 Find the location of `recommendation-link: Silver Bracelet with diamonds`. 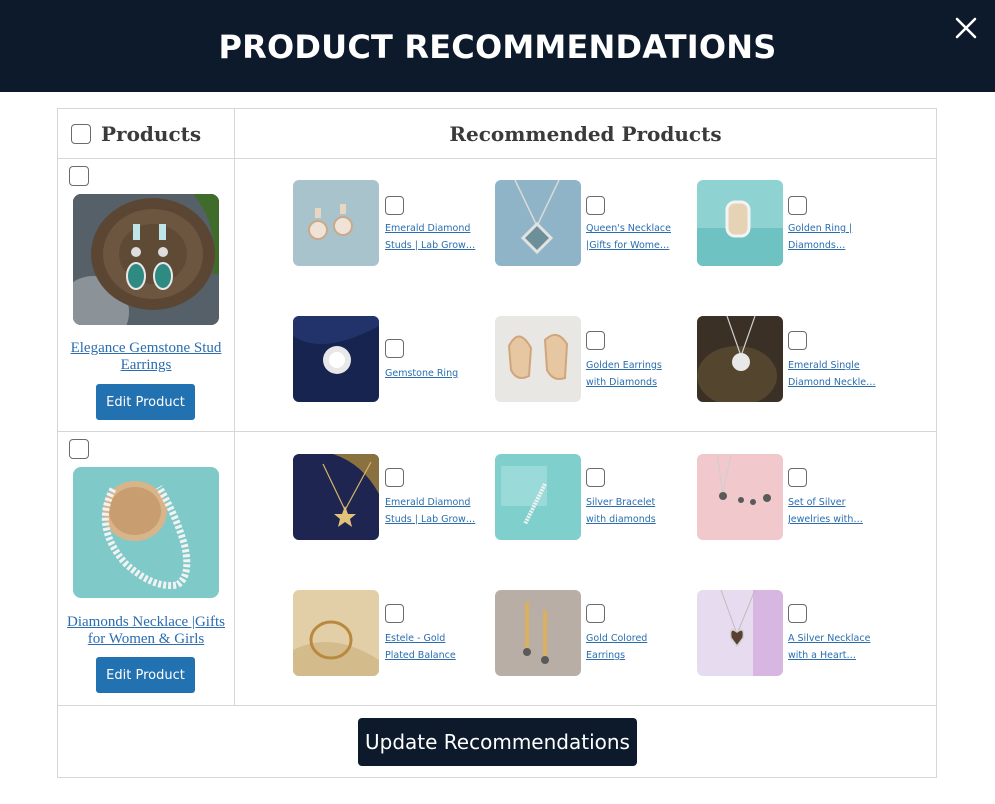

recommendation-link: Silver Bracelet with diamonds is located at coordinates (632, 511).